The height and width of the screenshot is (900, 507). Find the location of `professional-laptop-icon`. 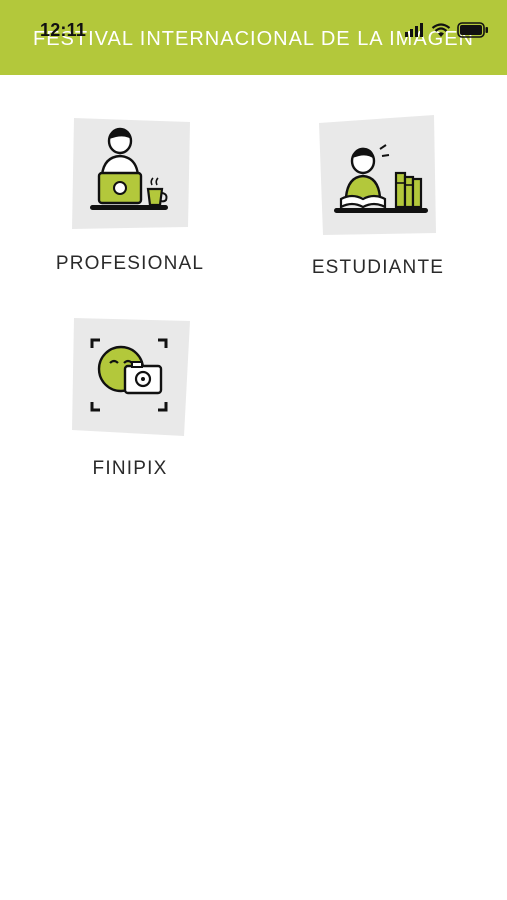

professional-laptop-icon is located at coordinates (131, 173).